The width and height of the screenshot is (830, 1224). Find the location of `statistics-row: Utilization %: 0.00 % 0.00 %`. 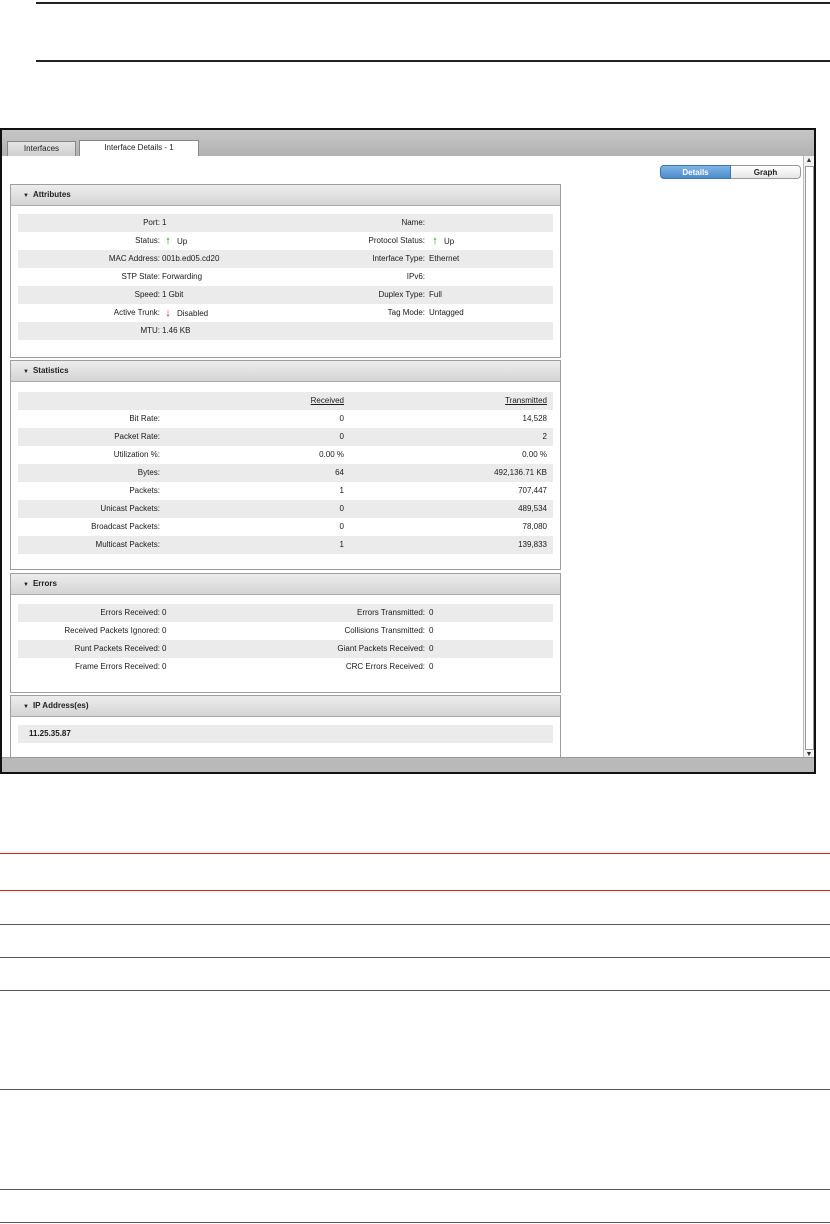

statistics-row: Utilization %: 0.00 % 0.00 % is located at coordinates (285, 455).